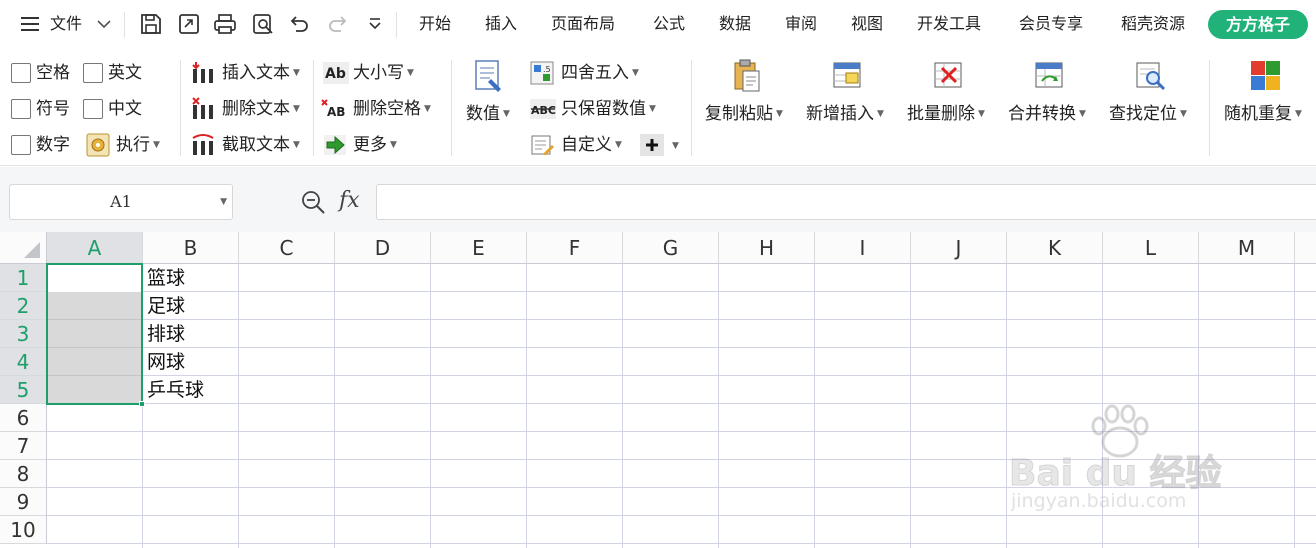 The height and width of the screenshot is (548, 1316). Describe the element at coordinates (583, 24) in the screenshot. I see `tab-page-layout: 页面布局` at that location.